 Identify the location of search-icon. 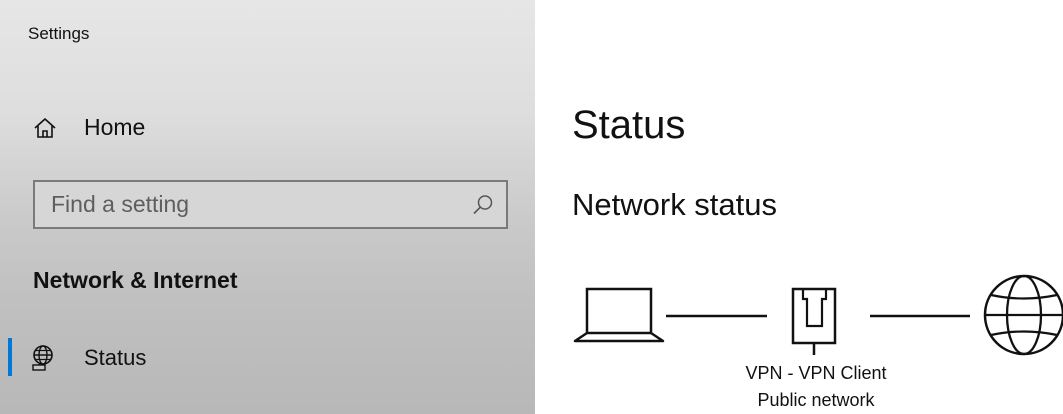
(483, 205).